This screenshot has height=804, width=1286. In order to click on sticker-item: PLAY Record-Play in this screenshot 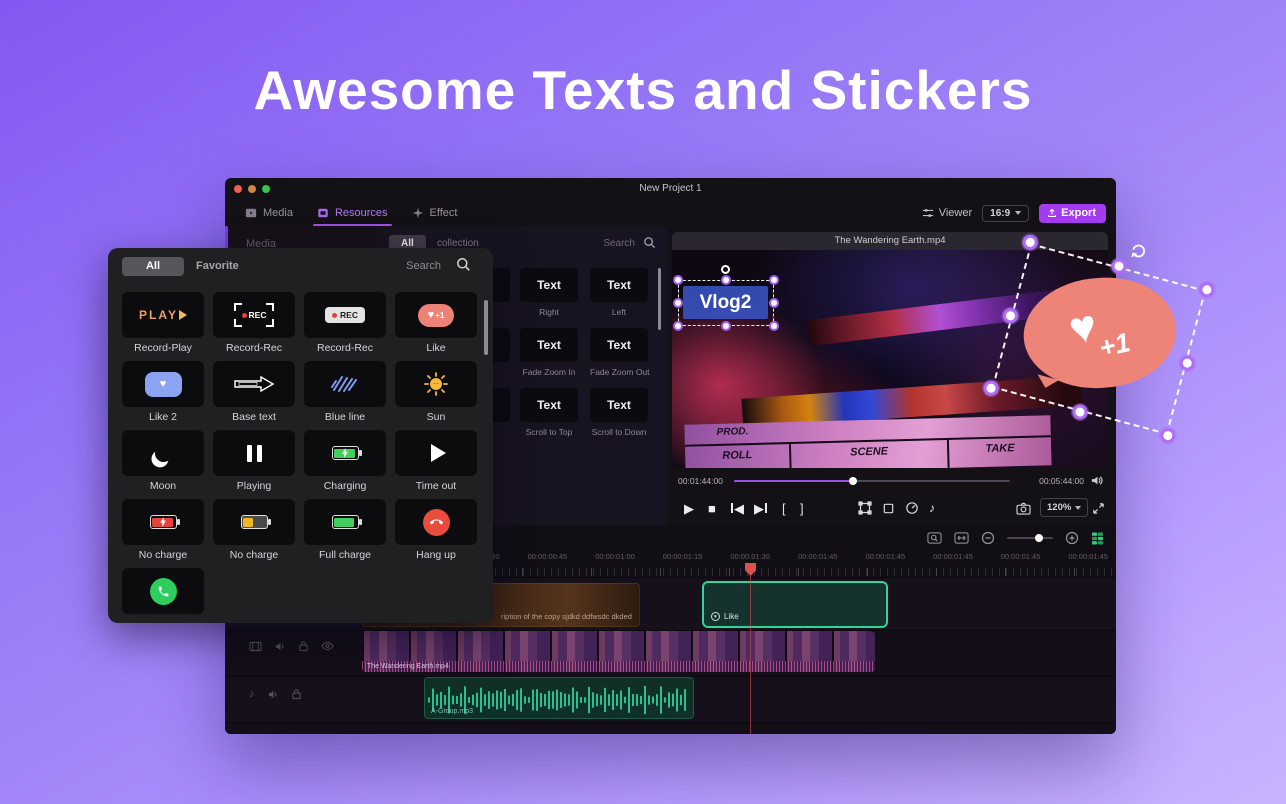, I will do `click(163, 324)`.